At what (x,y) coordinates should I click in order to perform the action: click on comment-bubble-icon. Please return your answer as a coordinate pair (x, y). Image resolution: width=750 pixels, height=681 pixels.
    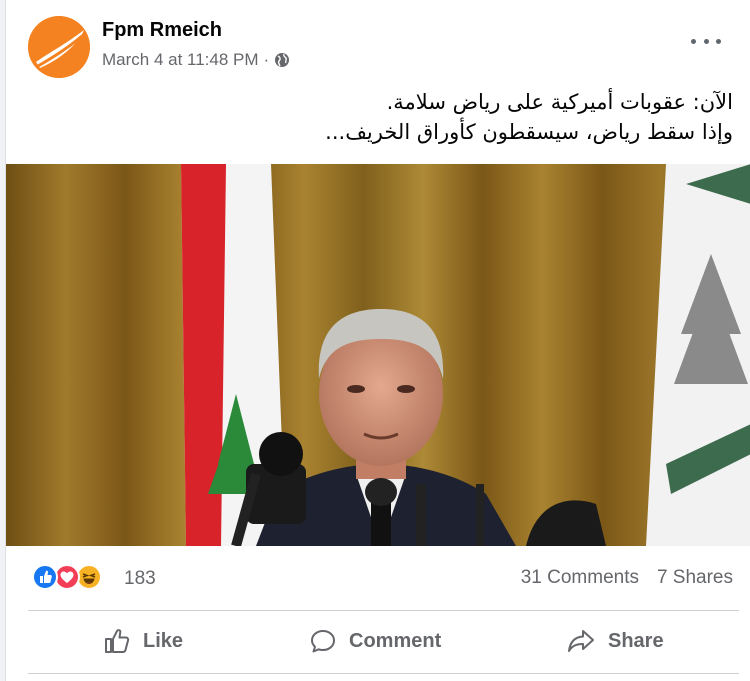
    Looking at the image, I should click on (323, 641).